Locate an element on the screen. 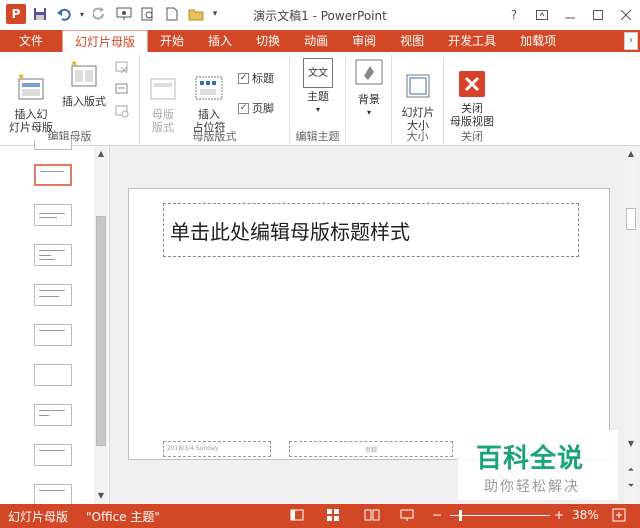 The width and height of the screenshot is (640, 528). ribbon-tabs: 文件 幻灯片母版 开始 插入 切换 动画 审阅 视图 开发工具 加载项 › is located at coordinates (320, 41).